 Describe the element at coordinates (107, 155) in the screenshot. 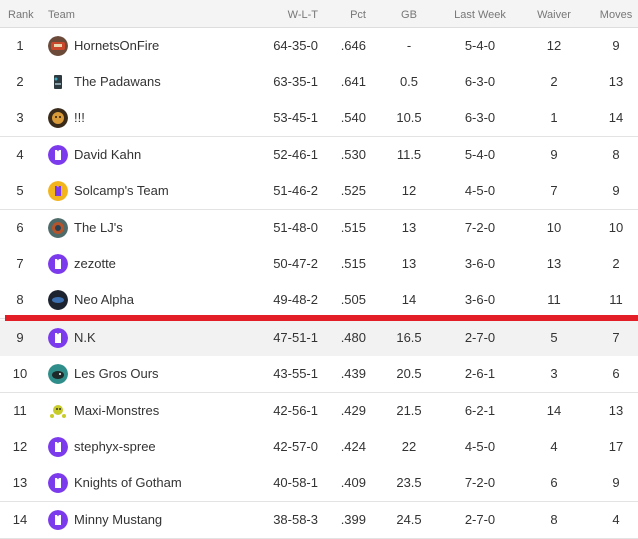

I see `team-name-link: David Kahn` at that location.